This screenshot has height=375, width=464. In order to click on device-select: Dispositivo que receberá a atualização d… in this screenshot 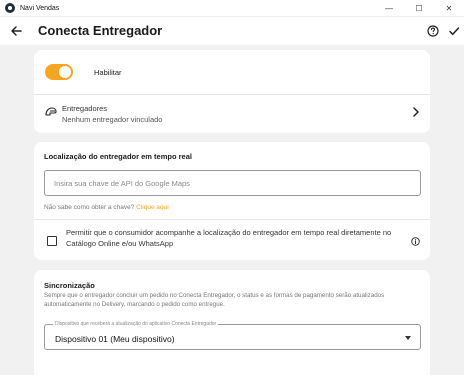, I will do `click(232, 335)`.